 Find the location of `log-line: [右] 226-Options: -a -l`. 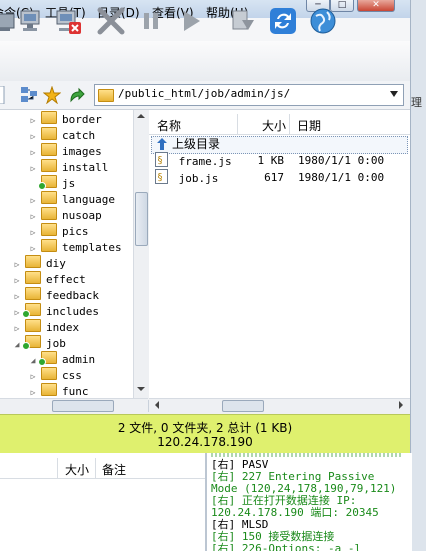

log-line: [右] 226-Options: -a -l is located at coordinates (286, 546).